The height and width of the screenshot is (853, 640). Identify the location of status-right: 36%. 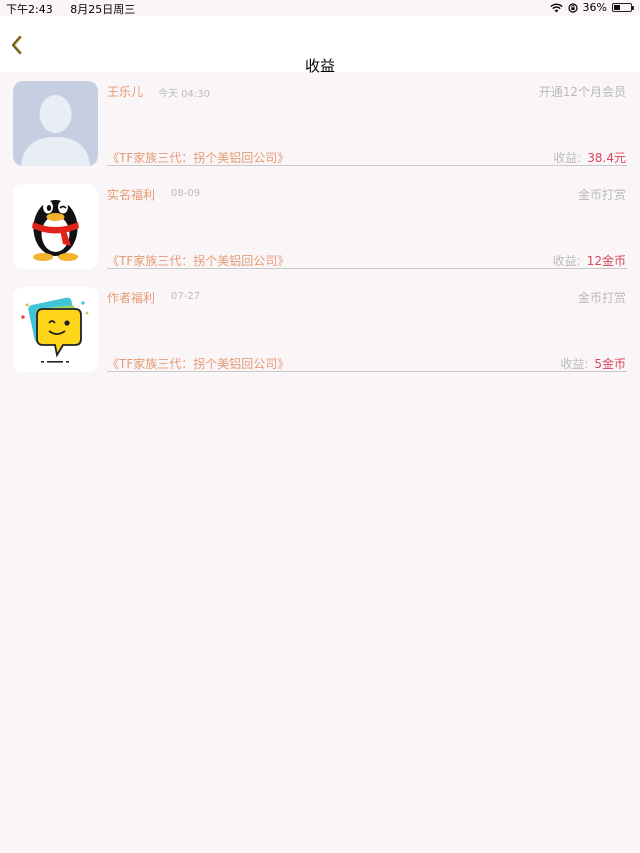
(591, 7).